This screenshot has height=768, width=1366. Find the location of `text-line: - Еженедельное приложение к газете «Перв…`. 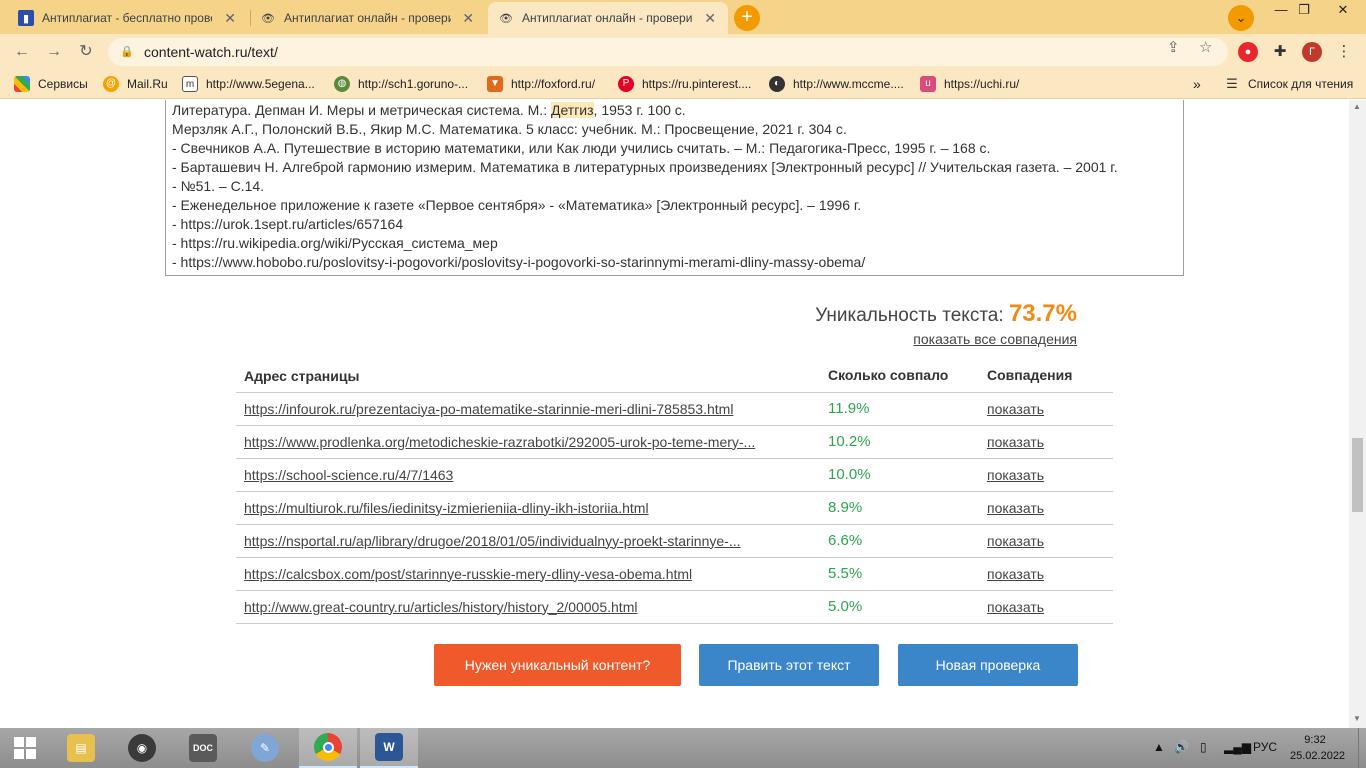

text-line: - Еженедельное приложение к газете «Перв… is located at coordinates (517, 205).